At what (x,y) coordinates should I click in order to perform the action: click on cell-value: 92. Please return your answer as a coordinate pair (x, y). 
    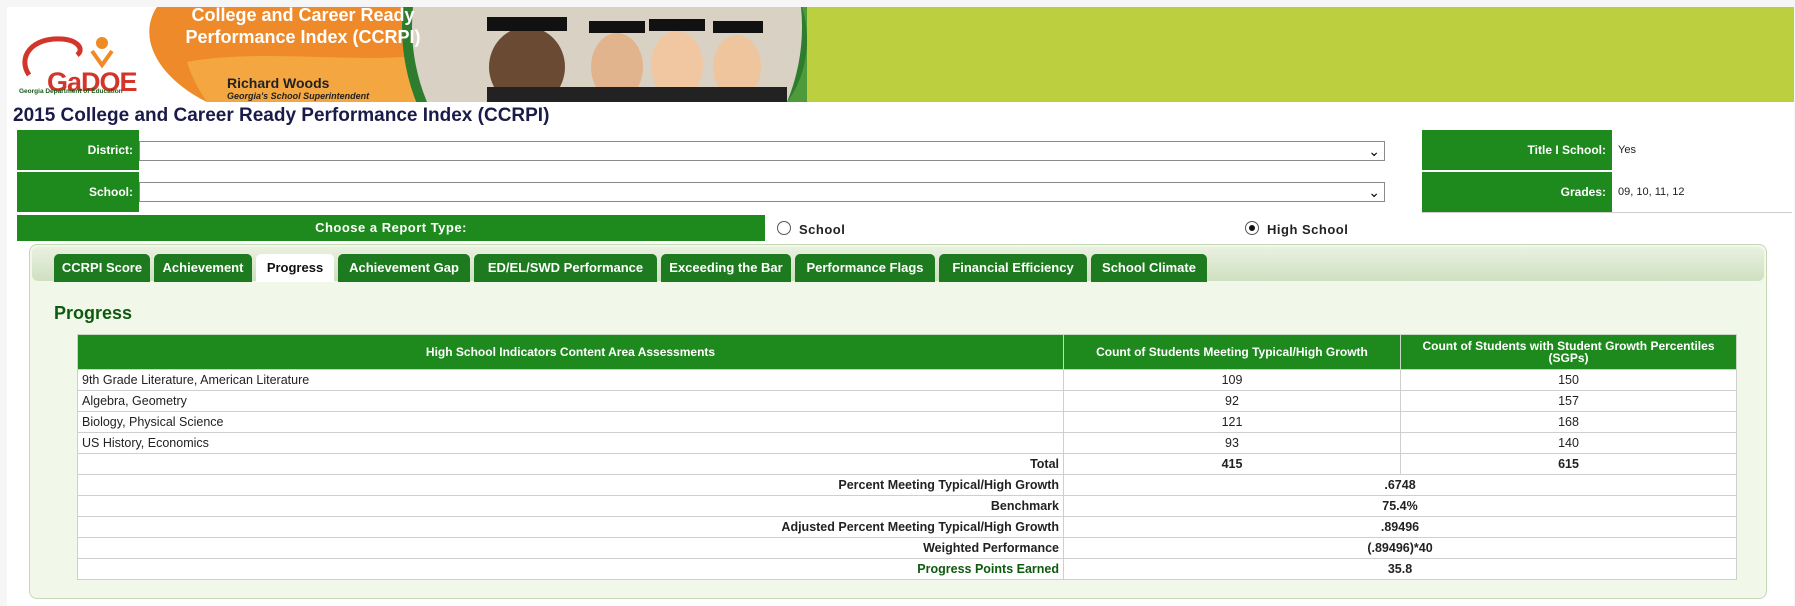
    Looking at the image, I should click on (1232, 401).